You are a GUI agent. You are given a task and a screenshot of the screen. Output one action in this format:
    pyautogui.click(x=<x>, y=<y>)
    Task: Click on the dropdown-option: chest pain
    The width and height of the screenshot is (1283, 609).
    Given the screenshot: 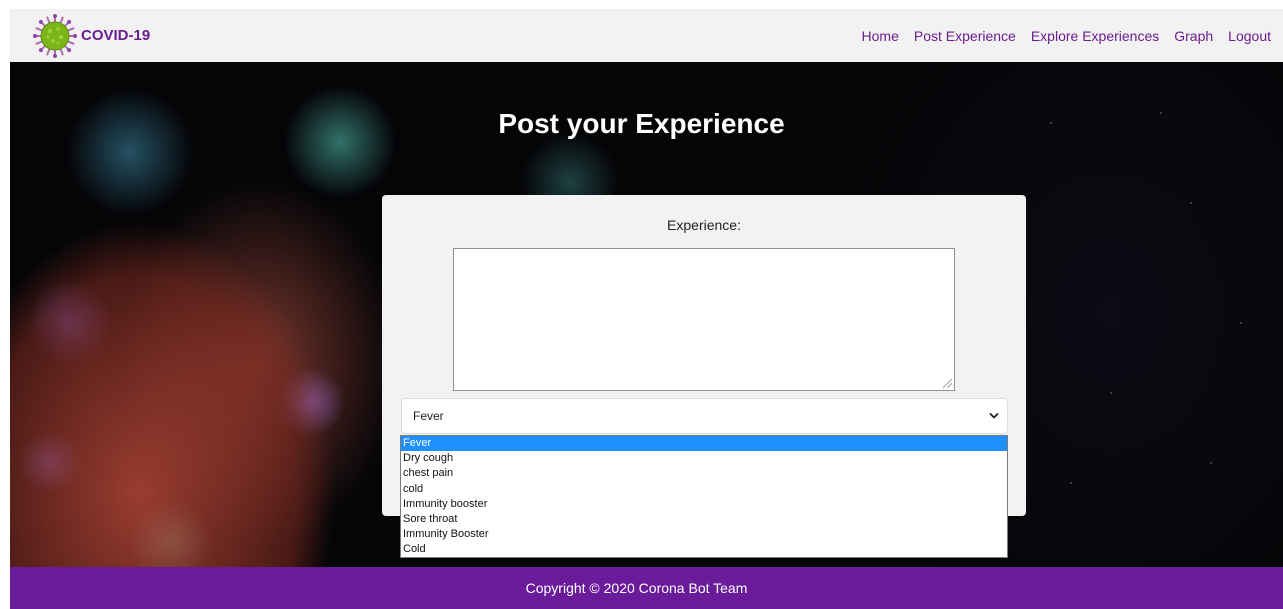 What is the action you would take?
    pyautogui.click(x=704, y=473)
    